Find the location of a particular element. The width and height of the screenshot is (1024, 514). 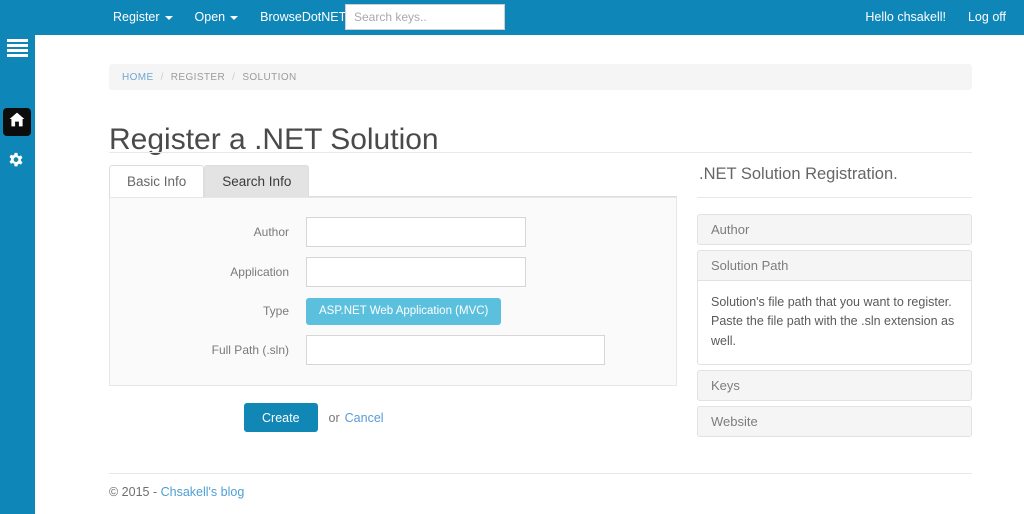

search-input is located at coordinates (425, 17).